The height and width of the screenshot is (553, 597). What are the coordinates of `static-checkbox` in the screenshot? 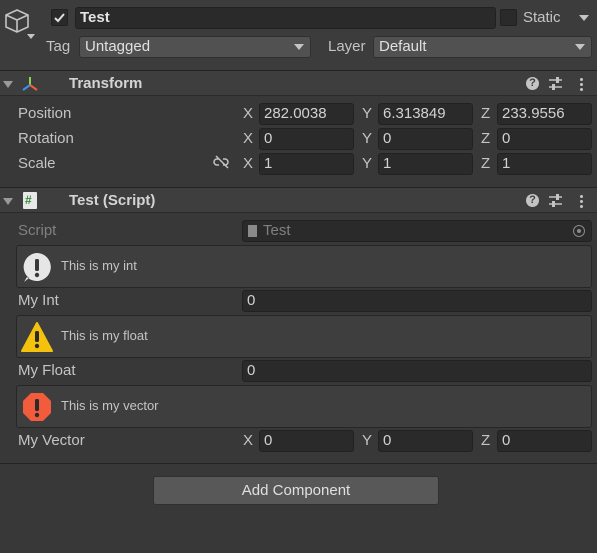 It's located at (508, 17).